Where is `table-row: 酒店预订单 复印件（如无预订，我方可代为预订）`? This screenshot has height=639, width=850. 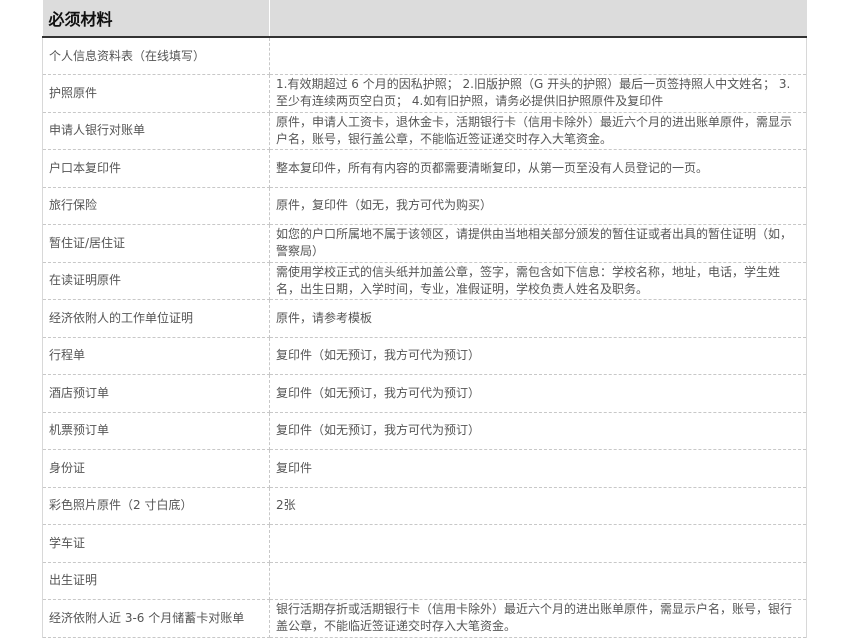
table-row: 酒店预订单 复印件（如无预订，我方可代为预订） is located at coordinates (424, 393).